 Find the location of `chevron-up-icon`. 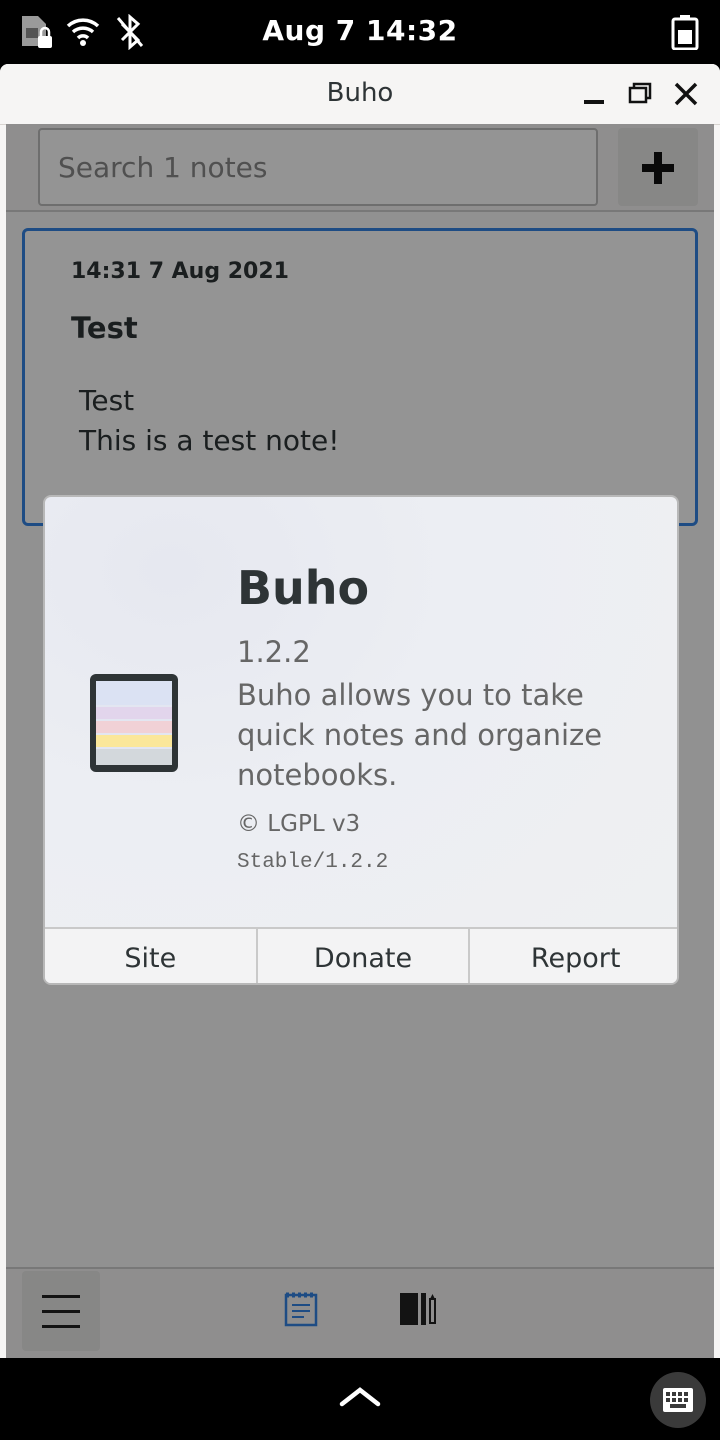

chevron-up-icon is located at coordinates (360, 1398).